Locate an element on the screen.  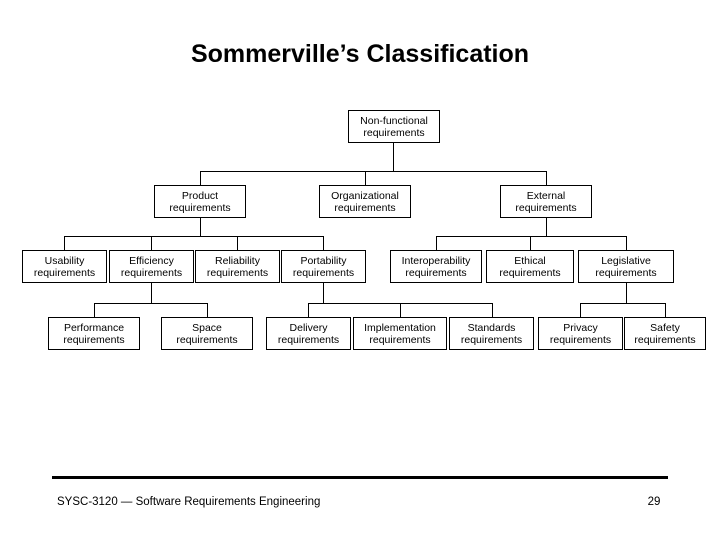
node-label-primary: Reliability is located at coordinates (237, 260).